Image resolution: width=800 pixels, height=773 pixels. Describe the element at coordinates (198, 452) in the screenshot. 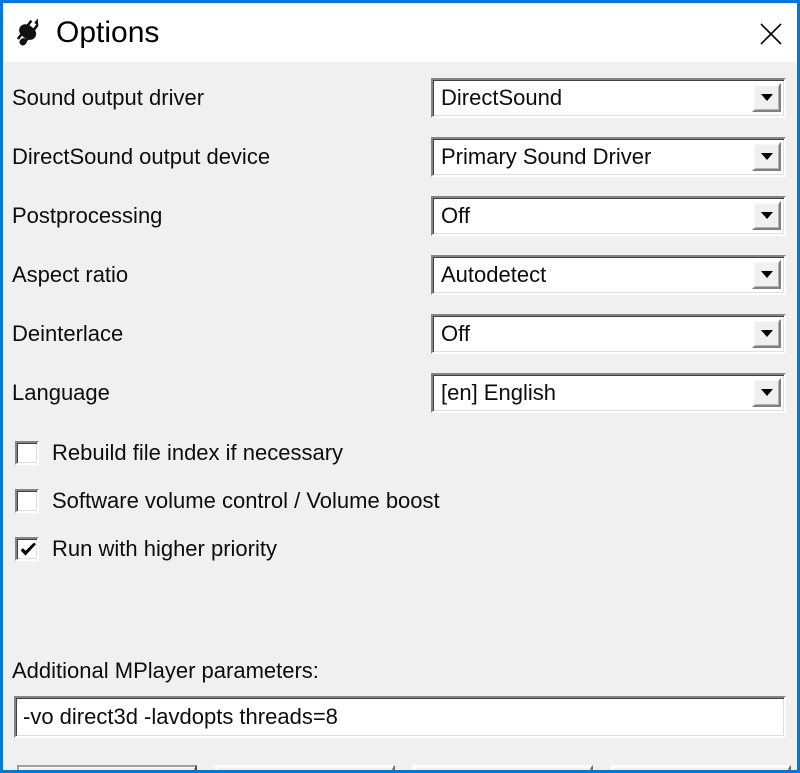

I see `checkbox-label: Rebuild file index if necessary` at that location.